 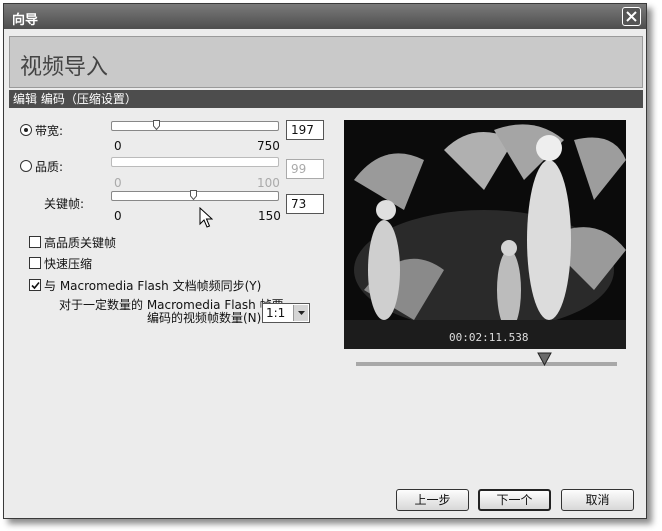 I want to click on chevron-down-icon, so click(x=300, y=313).